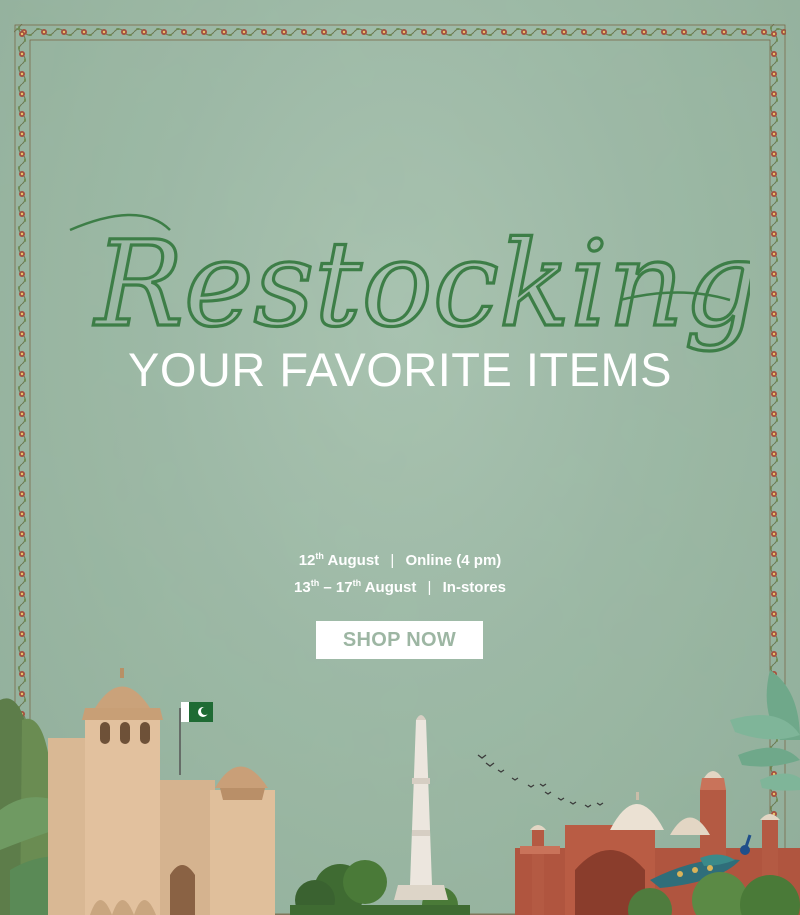  Describe the element at coordinates (302, 587) in the screenshot. I see `instore-start-day: 13` at that location.